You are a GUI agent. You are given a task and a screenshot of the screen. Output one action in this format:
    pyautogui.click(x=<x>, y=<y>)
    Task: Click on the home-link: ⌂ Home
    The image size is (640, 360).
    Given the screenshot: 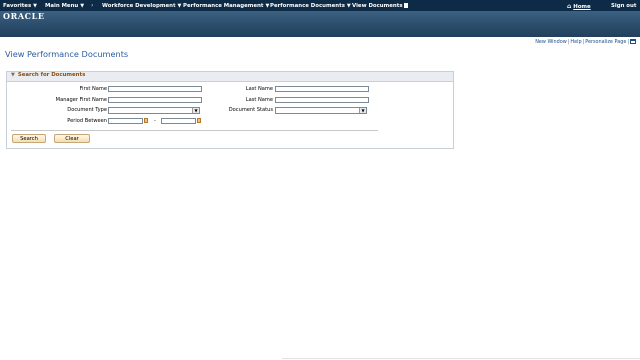 What is the action you would take?
    pyautogui.click(x=579, y=6)
    